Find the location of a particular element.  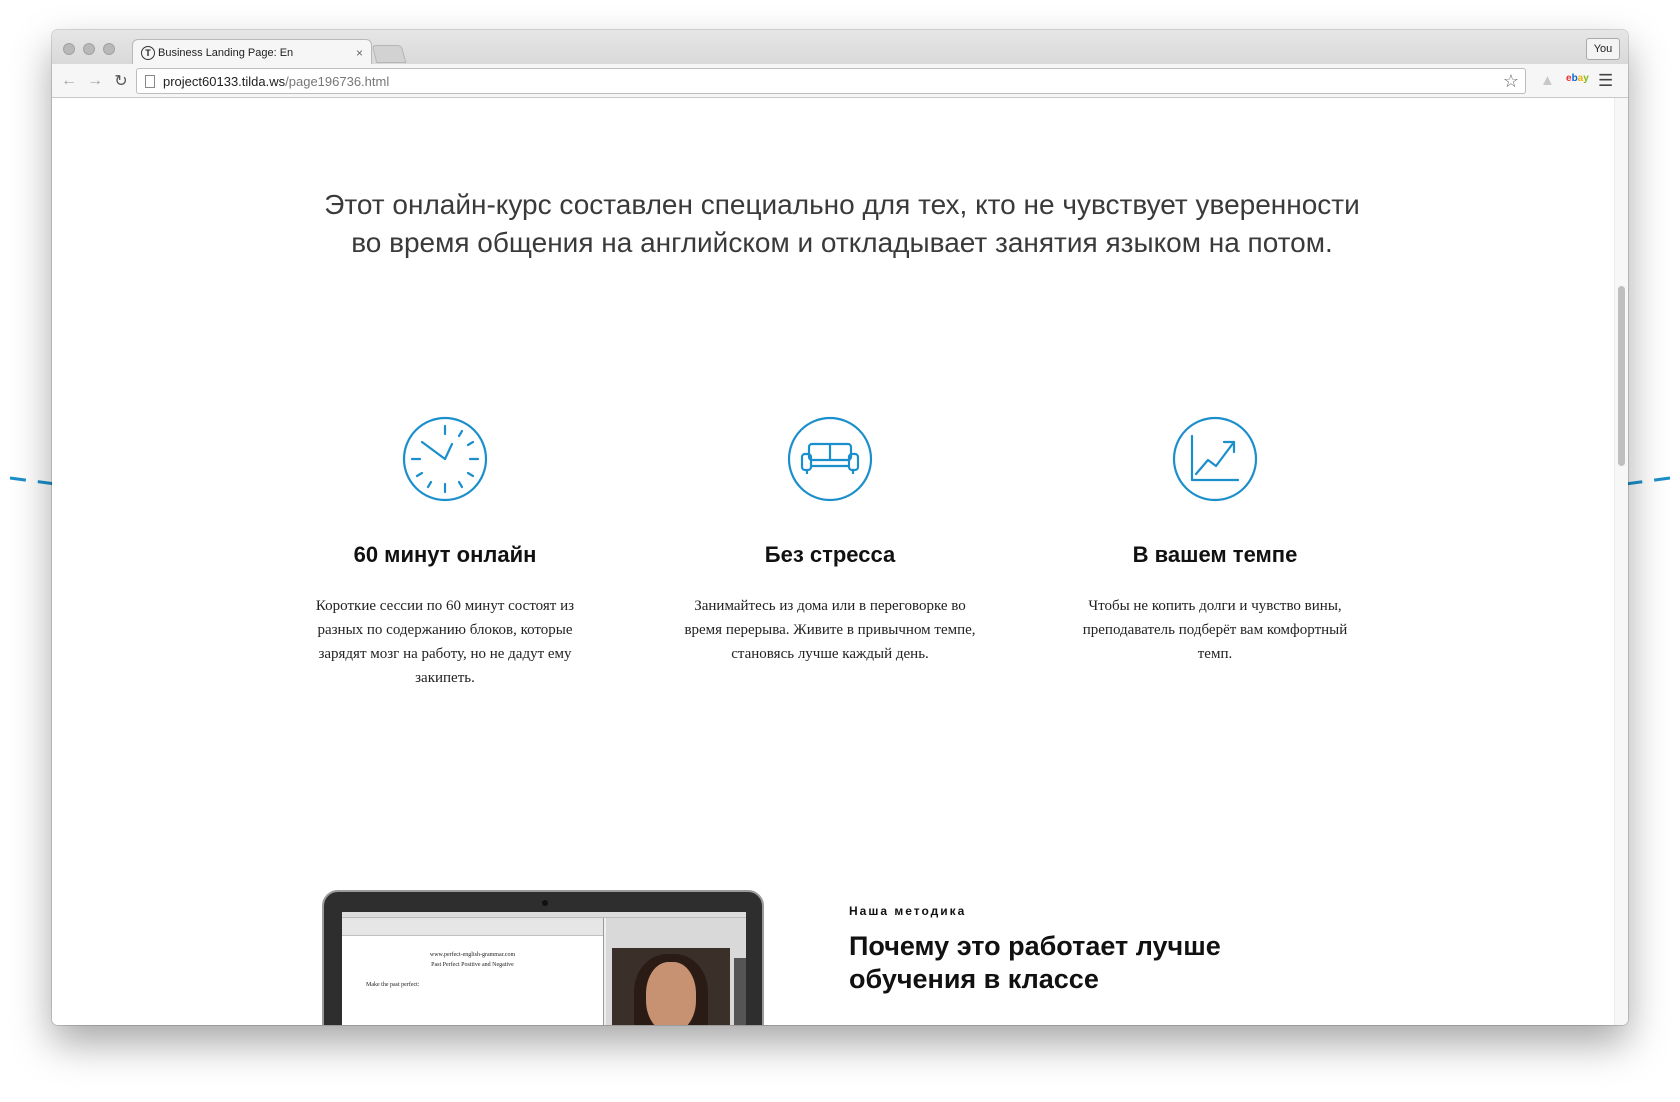

reload-icon: ↻ is located at coordinates (121, 81).